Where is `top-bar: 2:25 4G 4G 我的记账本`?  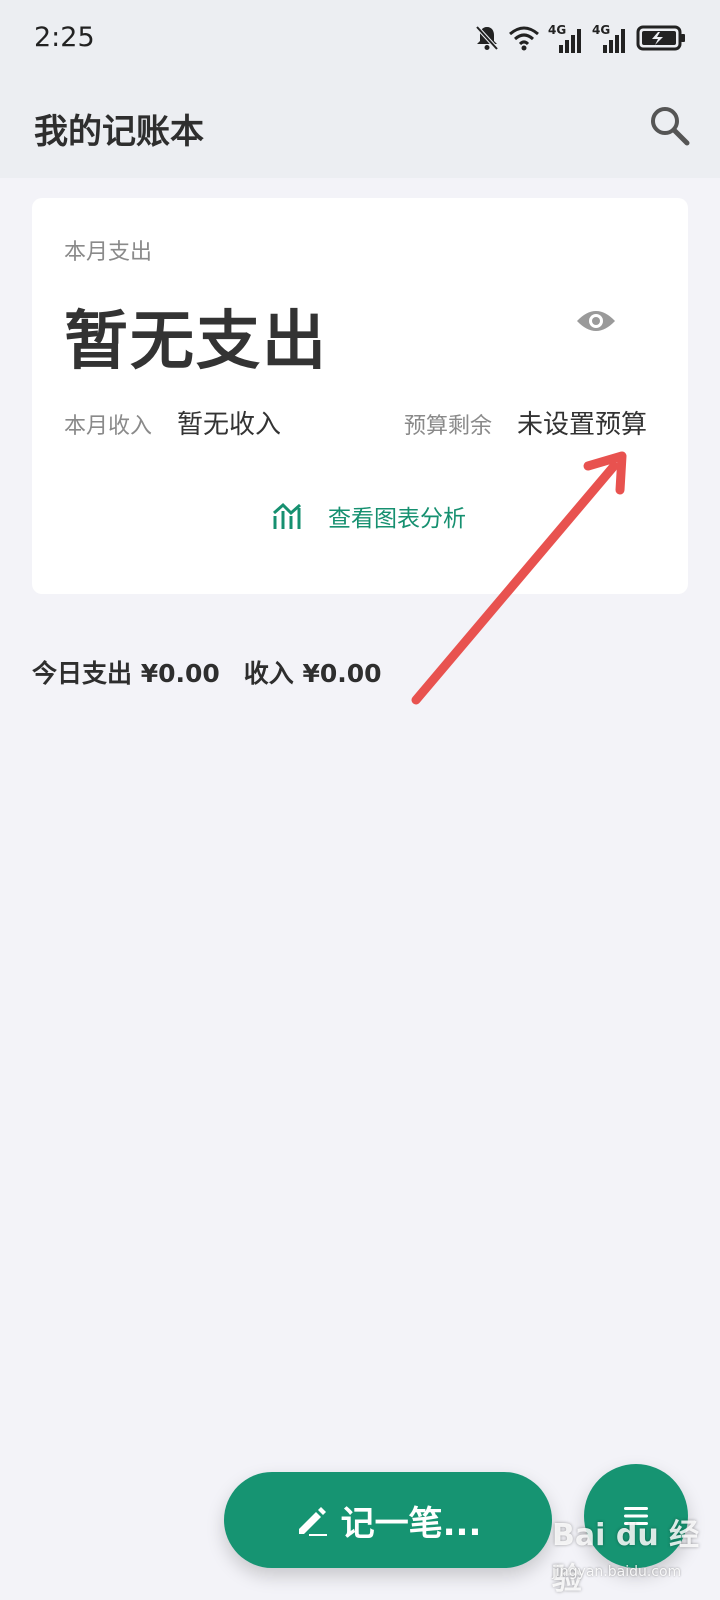
top-bar: 2:25 4G 4G 我的记账本 is located at coordinates (360, 89).